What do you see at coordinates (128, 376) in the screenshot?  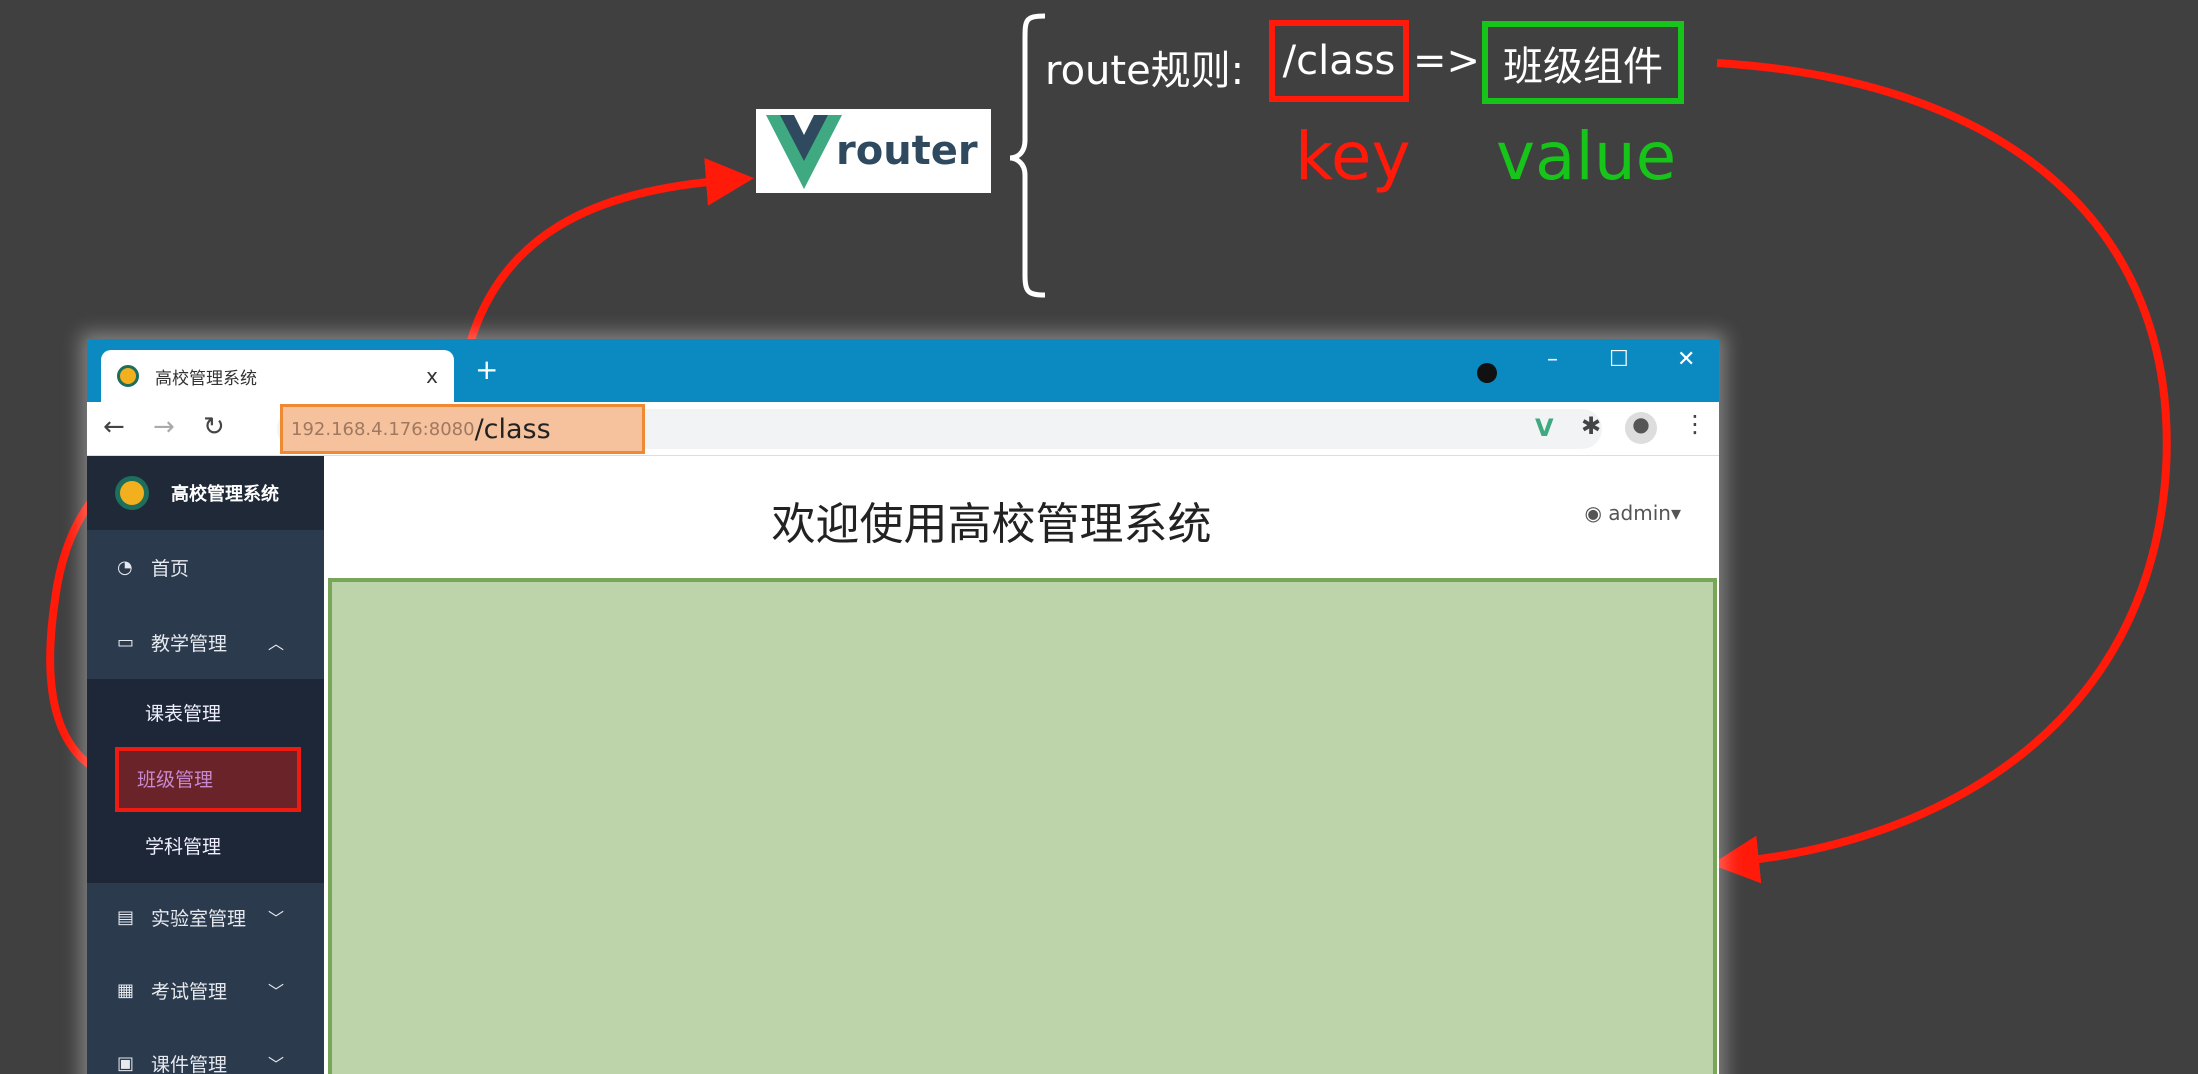 I see `site-logo-icon` at bounding box center [128, 376].